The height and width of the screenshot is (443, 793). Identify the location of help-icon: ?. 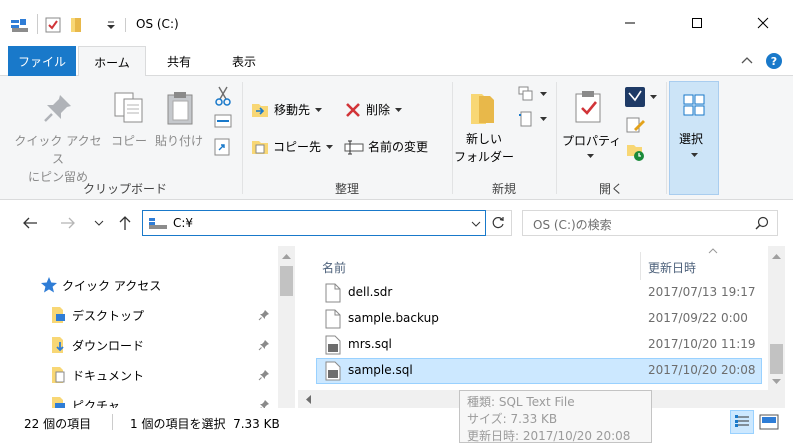
(774, 61).